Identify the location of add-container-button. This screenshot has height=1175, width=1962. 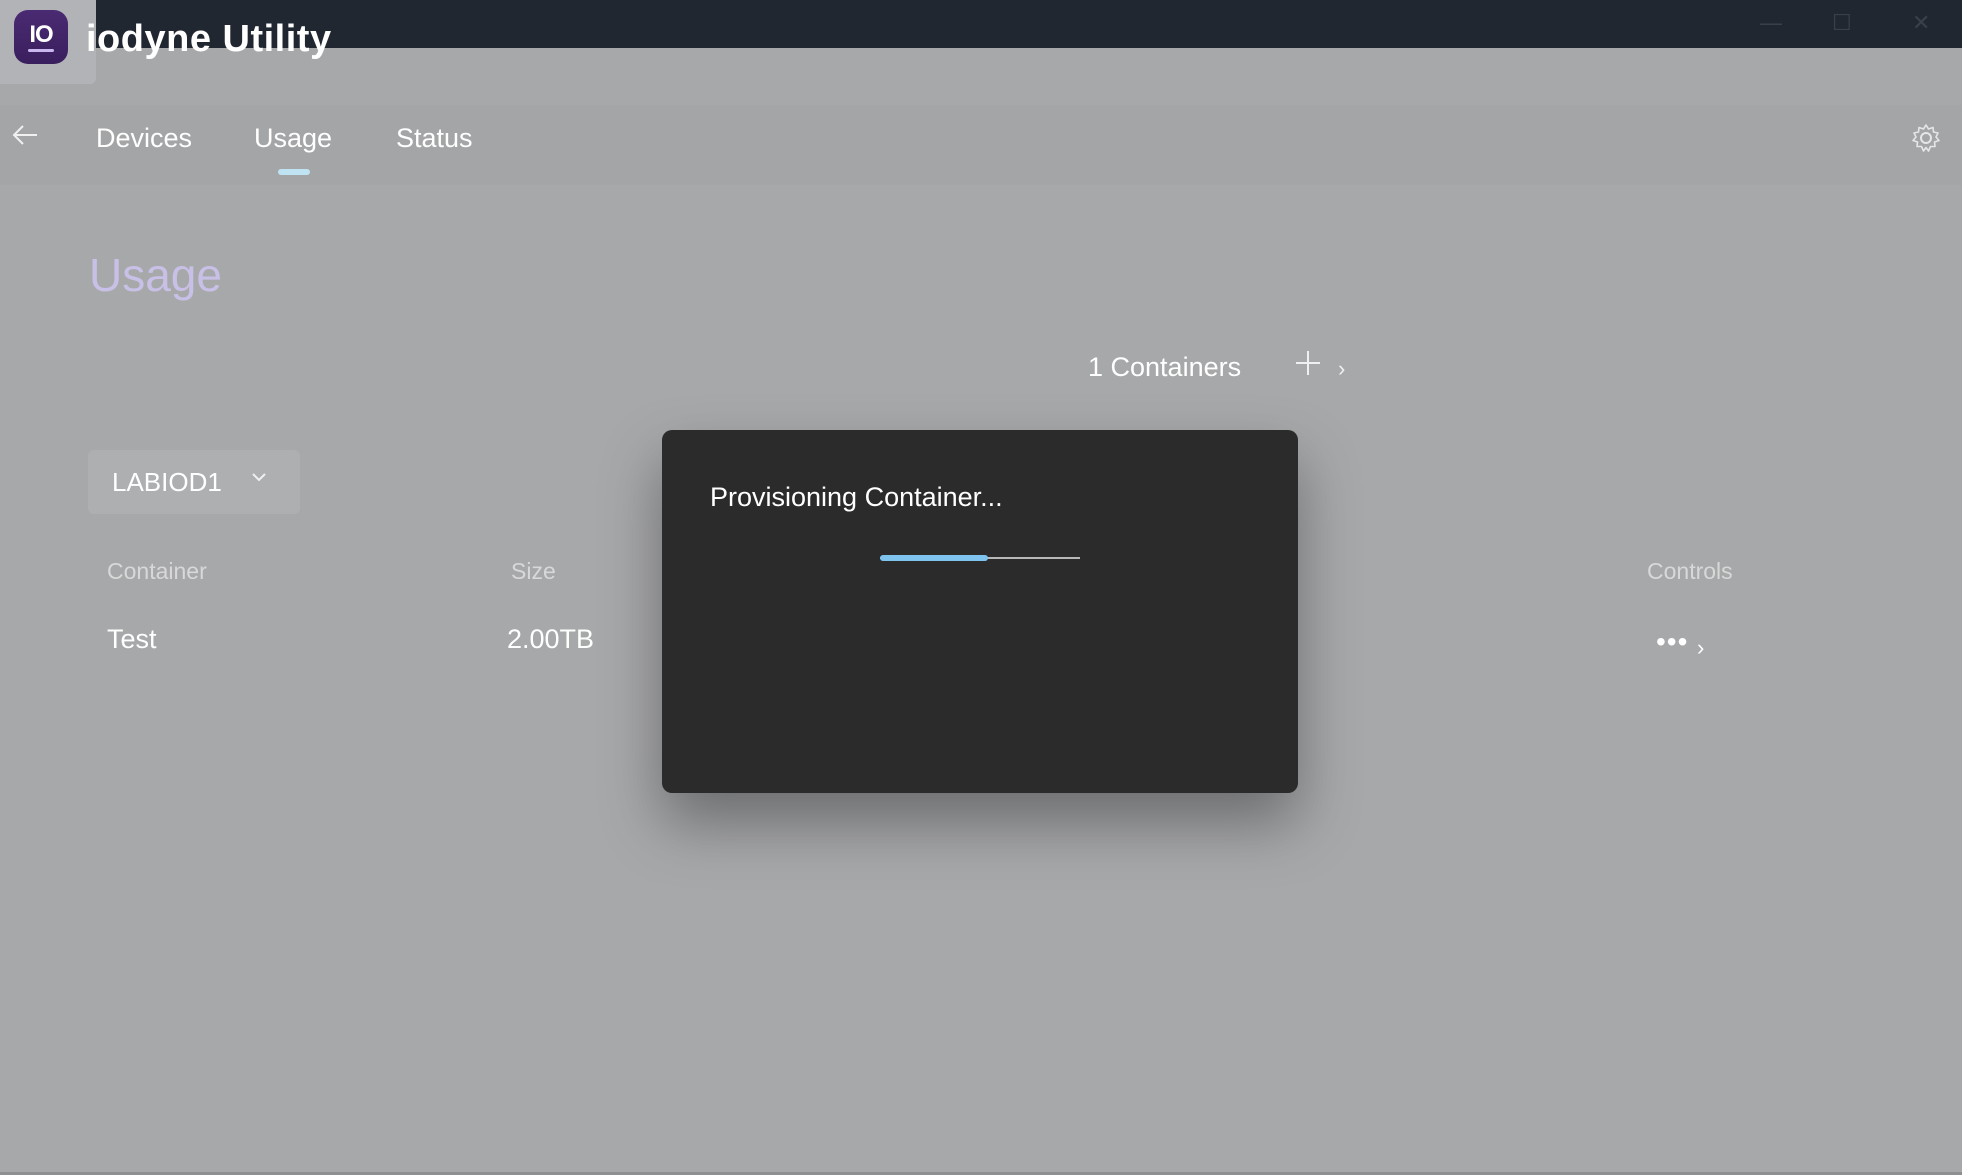
(1308, 366).